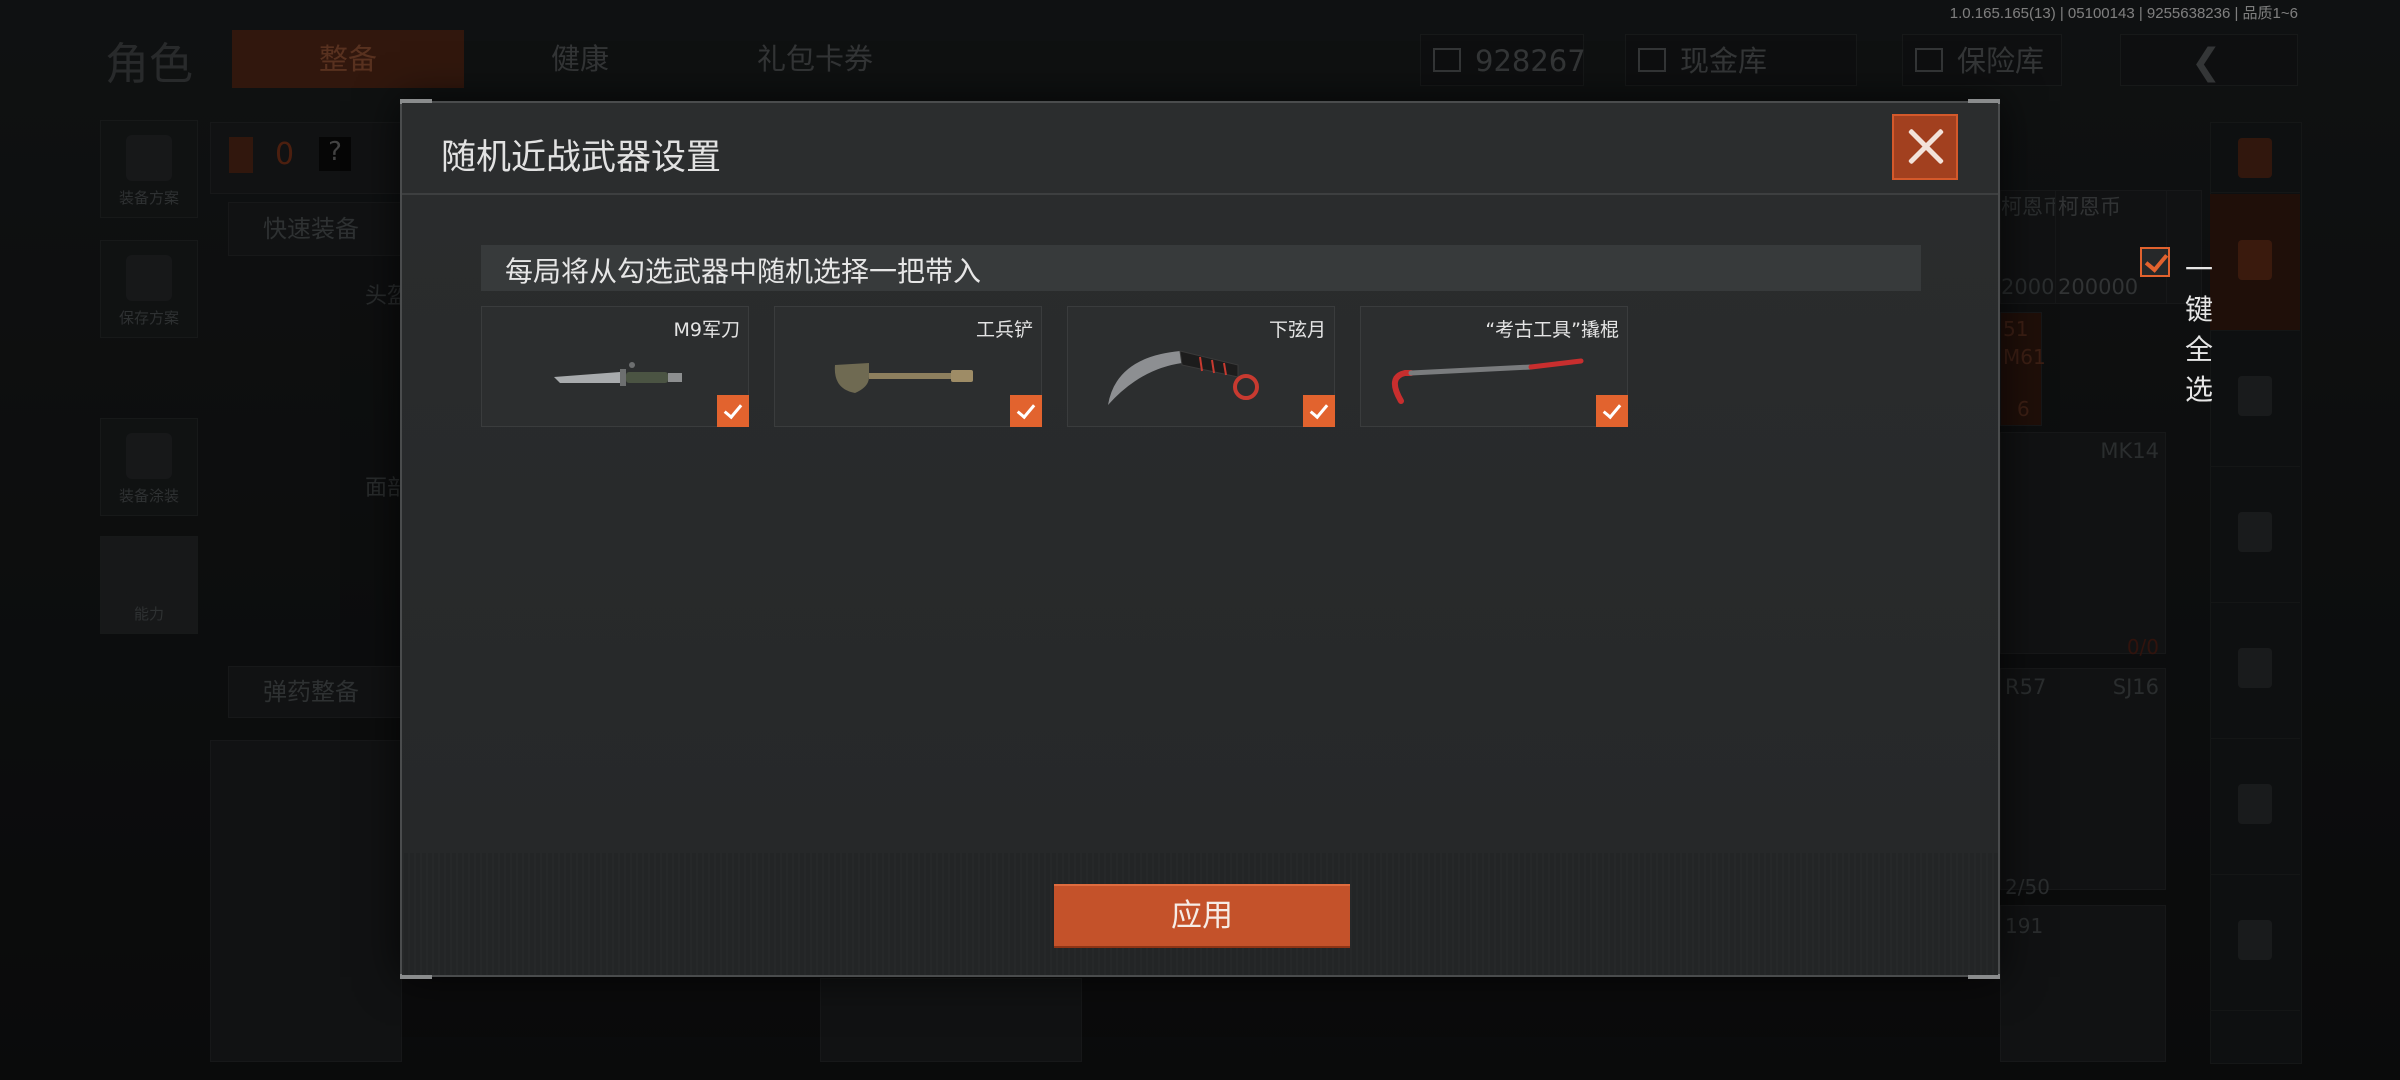 The width and height of the screenshot is (2400, 1080). What do you see at coordinates (581, 158) in the screenshot?
I see `modal-title: 随机近战武器设置` at bounding box center [581, 158].